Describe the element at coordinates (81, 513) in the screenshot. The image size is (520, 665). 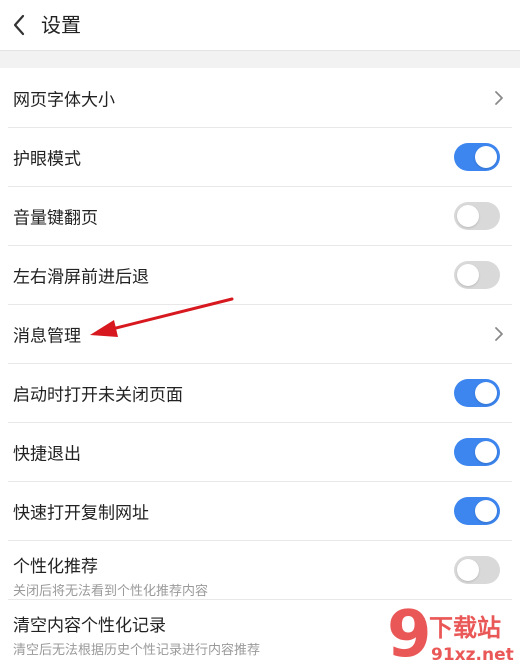
I see `setting-label: 快速打开复制网址` at that location.